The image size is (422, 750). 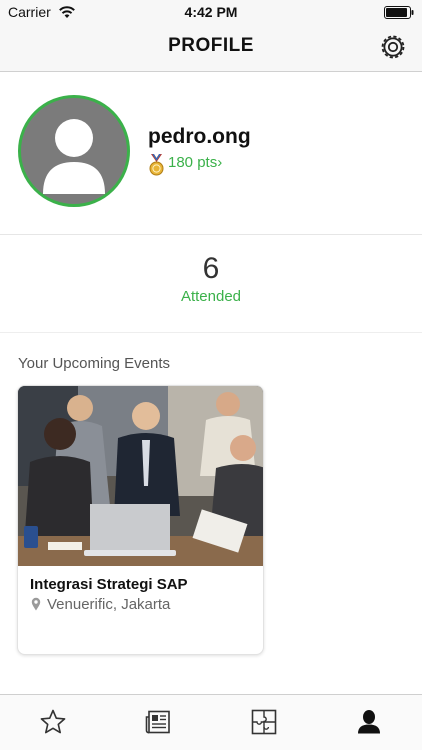 I want to click on user-icon, so click(x=369, y=722).